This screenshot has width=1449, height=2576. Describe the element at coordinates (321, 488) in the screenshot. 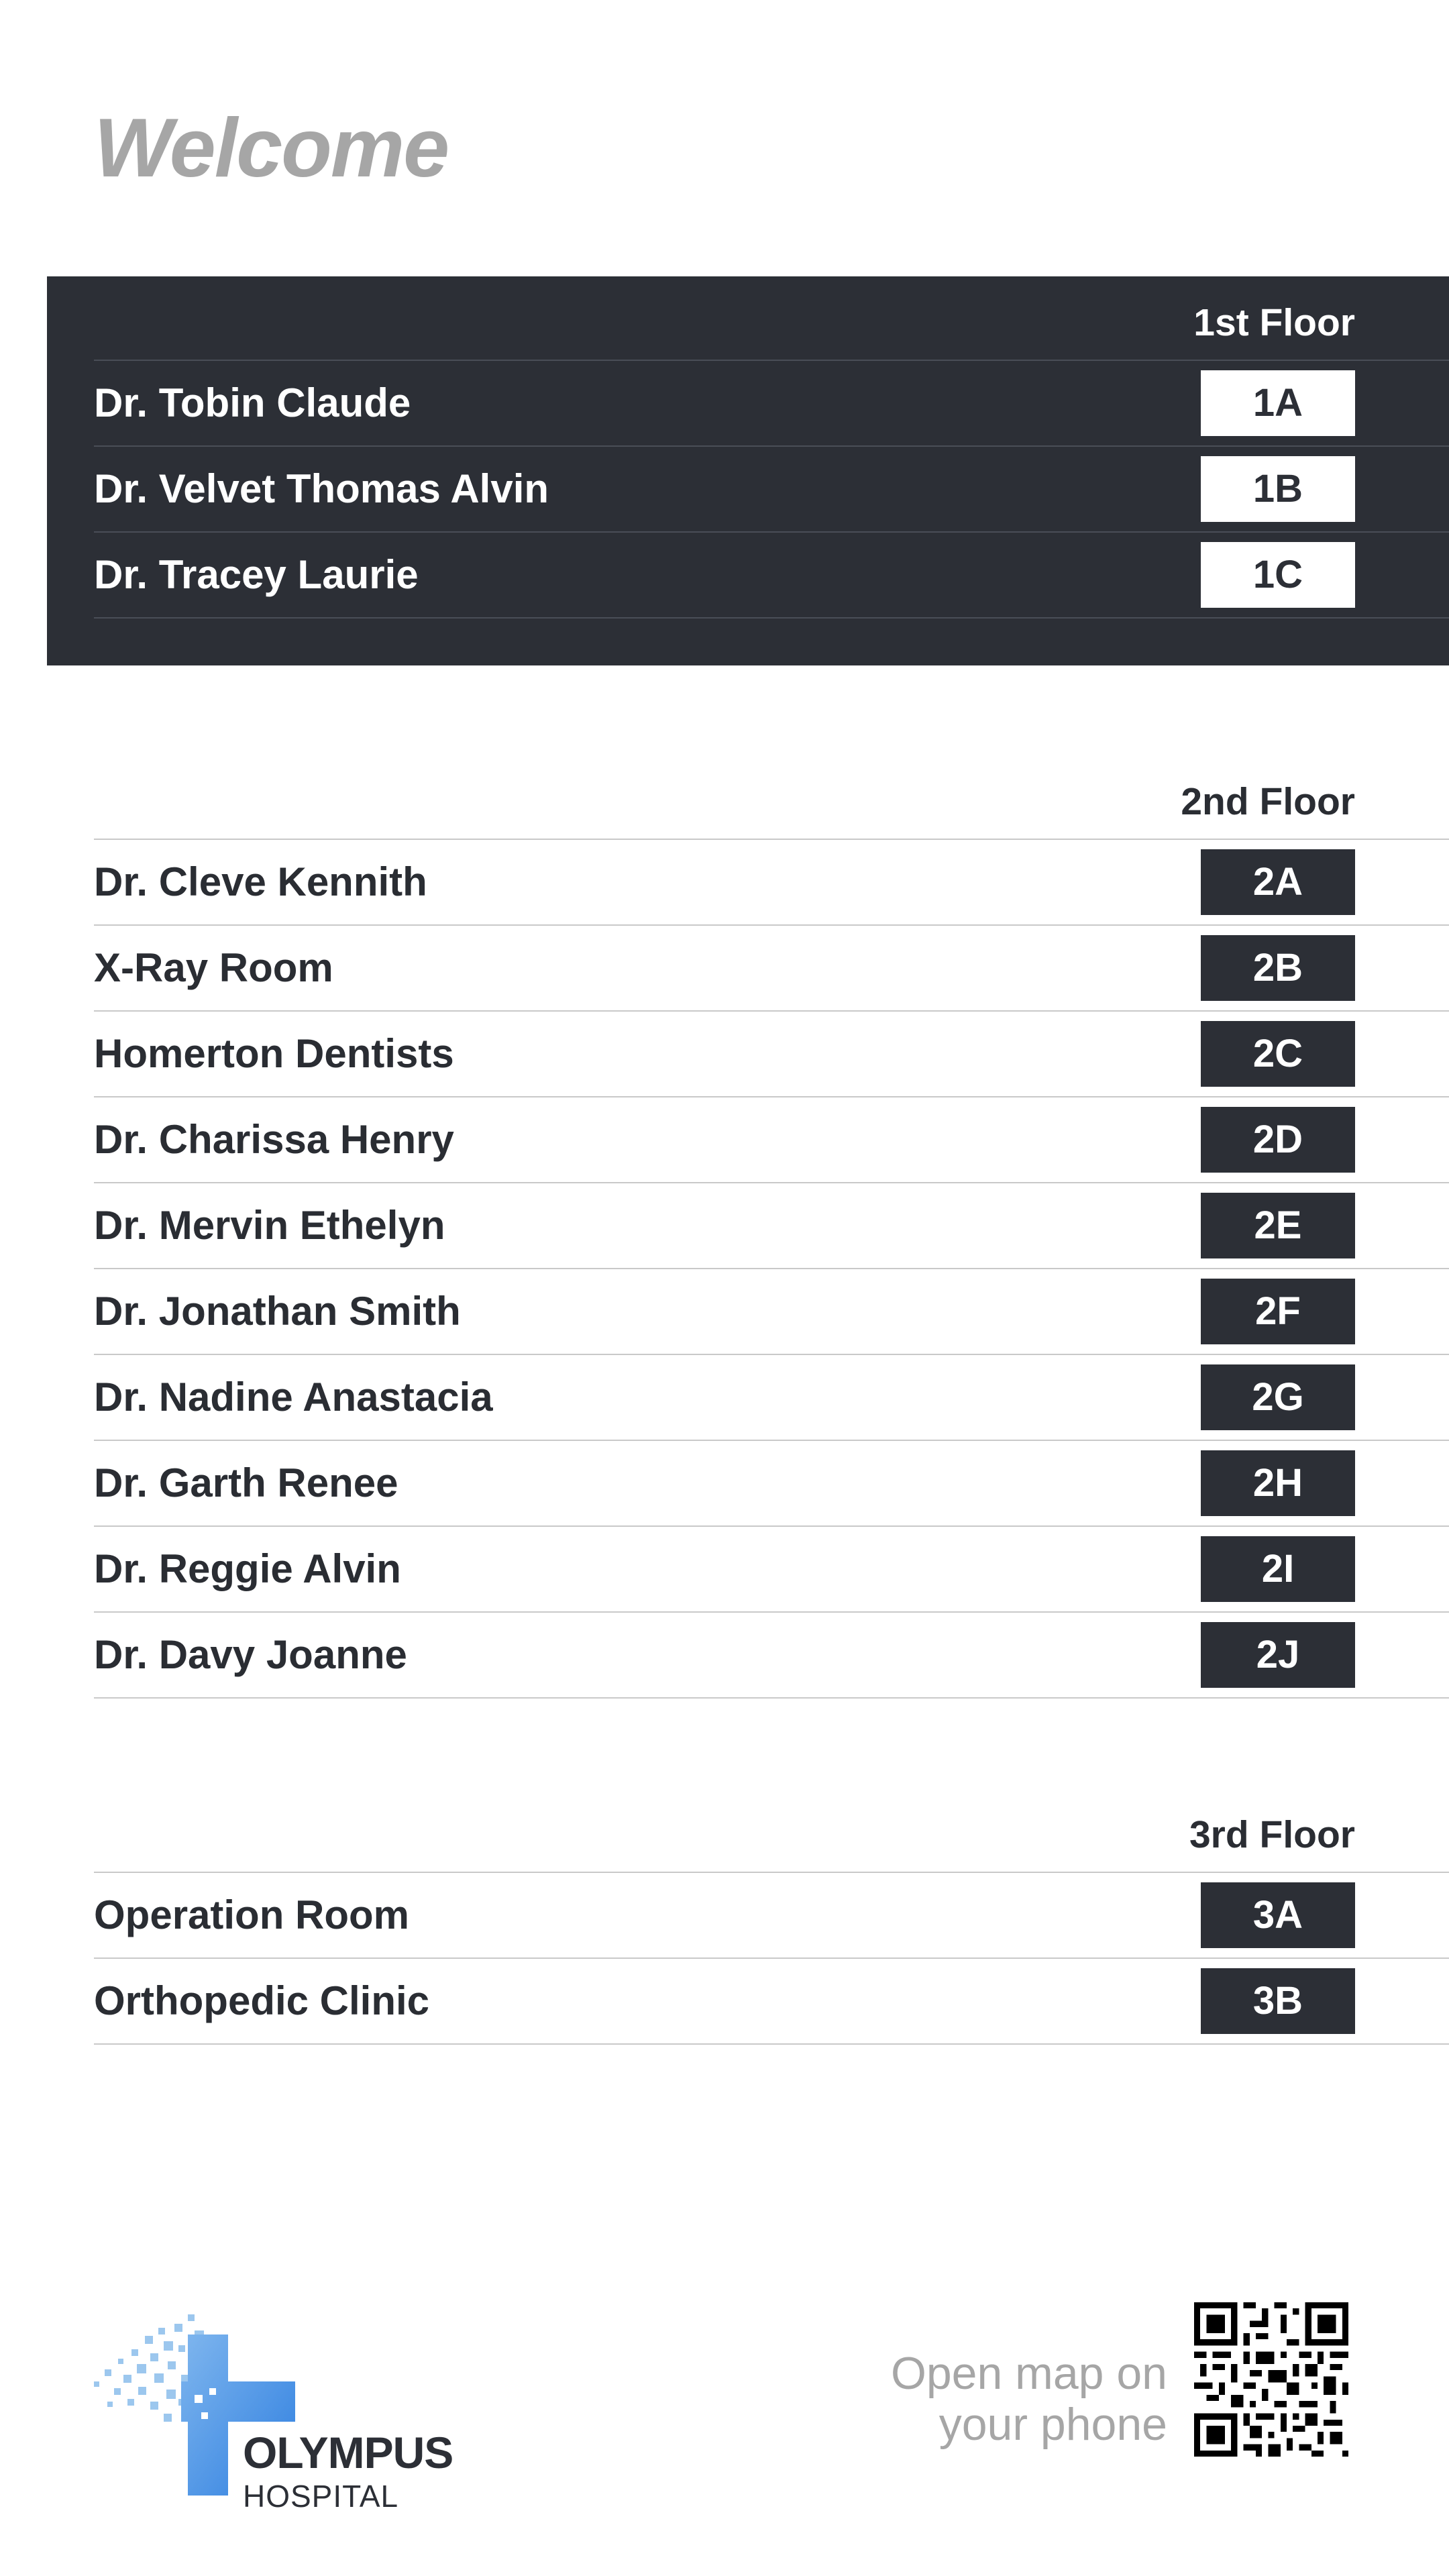

I see `directory-name: Dr. Velvet Thomas Alvin` at that location.